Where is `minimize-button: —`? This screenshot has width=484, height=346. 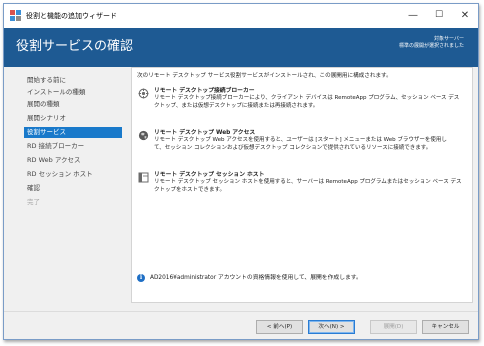 minimize-button: — is located at coordinates (413, 15).